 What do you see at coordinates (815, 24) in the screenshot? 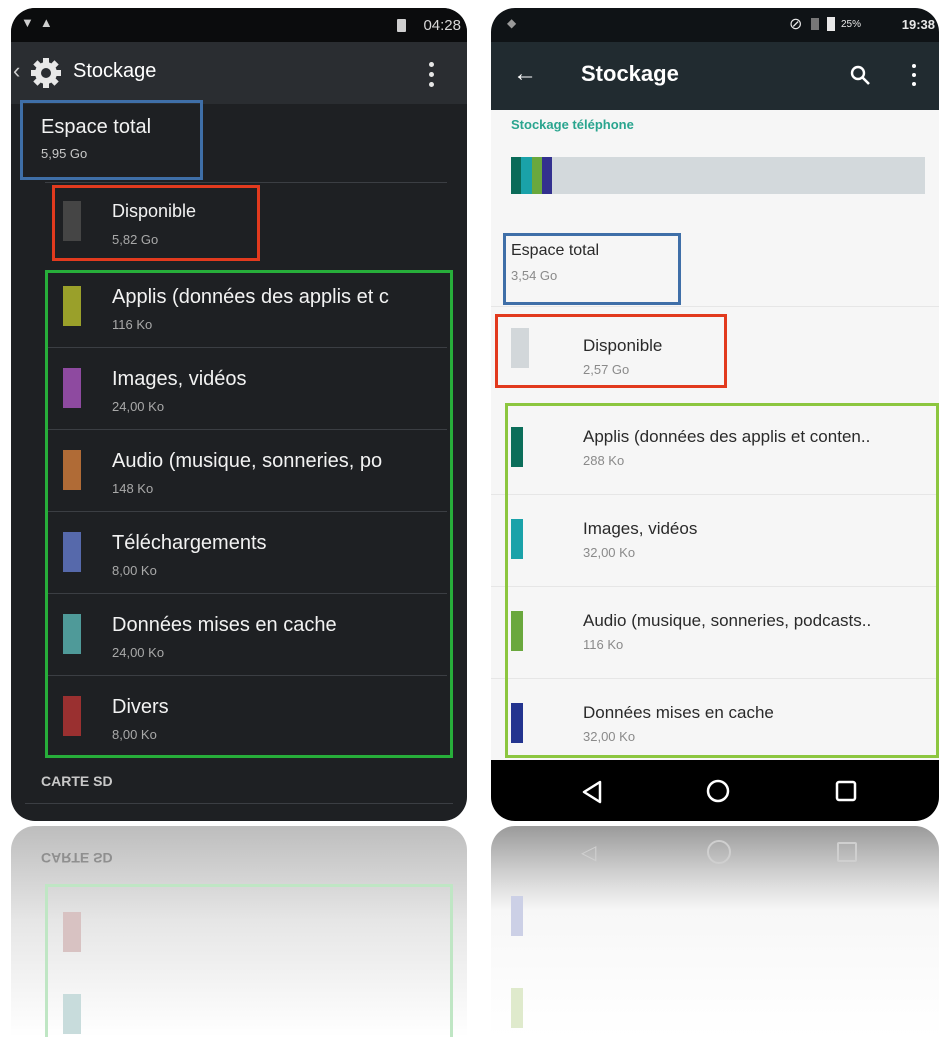
I see `sim-icon` at bounding box center [815, 24].